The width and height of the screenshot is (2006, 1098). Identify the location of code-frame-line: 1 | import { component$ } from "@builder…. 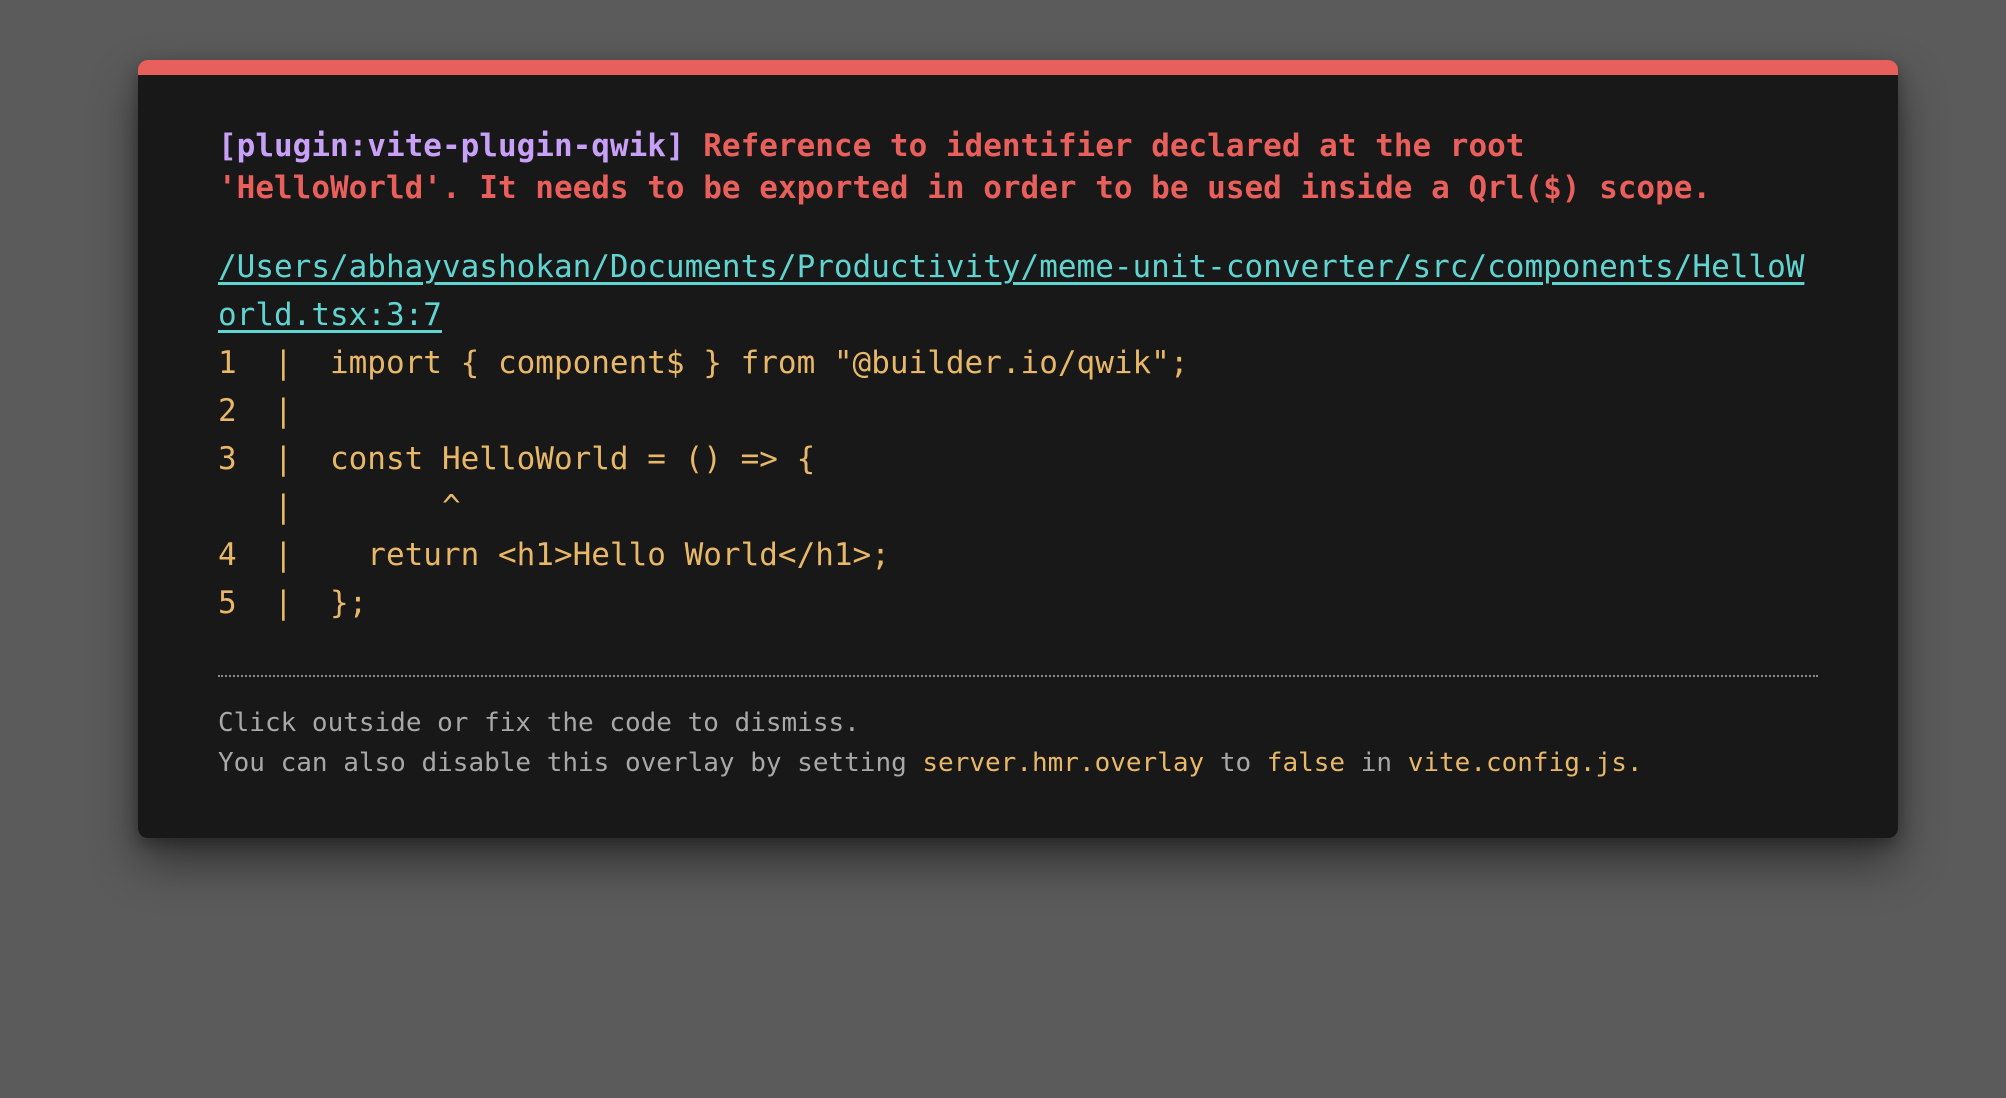
(703, 363).